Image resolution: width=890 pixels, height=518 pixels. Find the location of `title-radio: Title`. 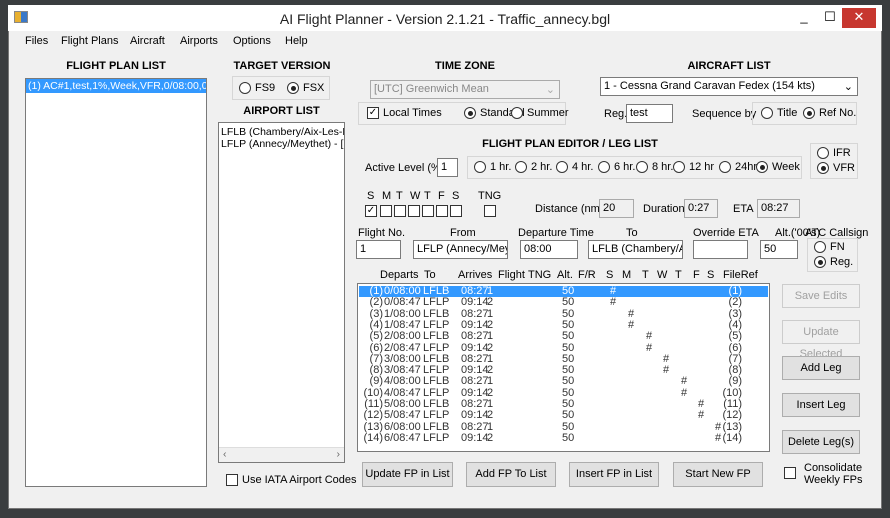

title-radio: Title is located at coordinates (779, 113).